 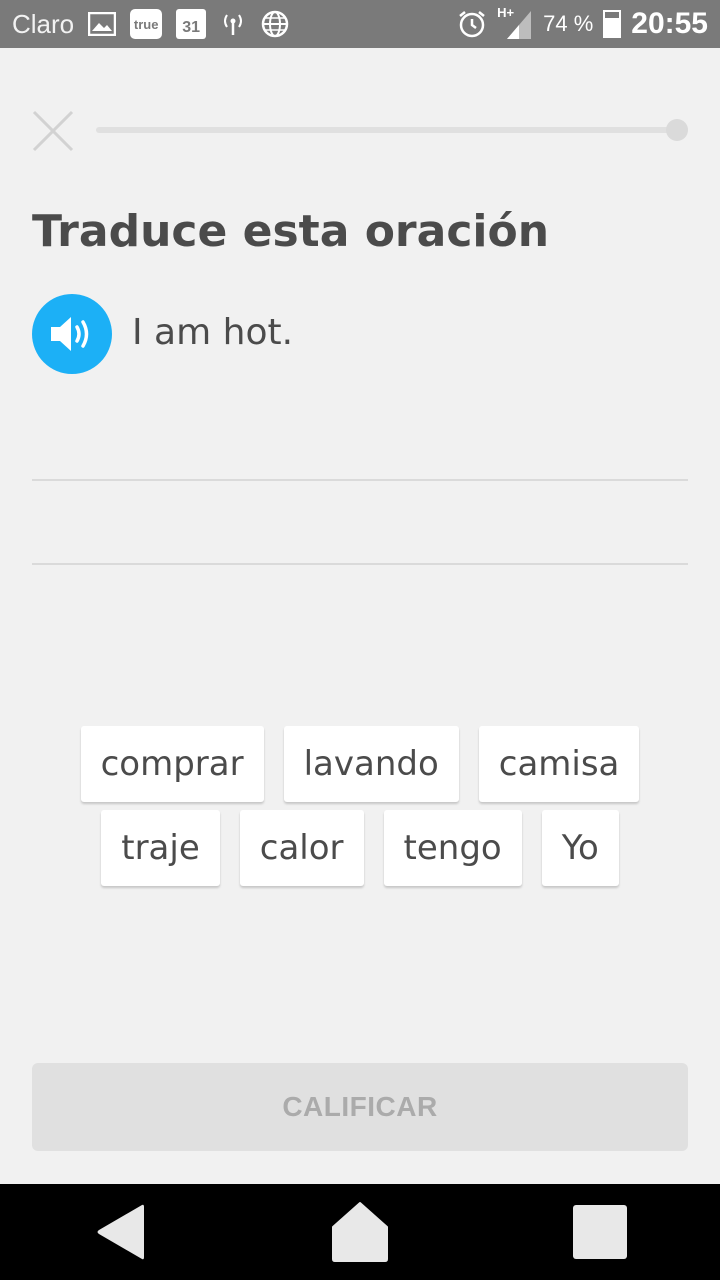 I want to click on close-button, so click(x=53, y=131).